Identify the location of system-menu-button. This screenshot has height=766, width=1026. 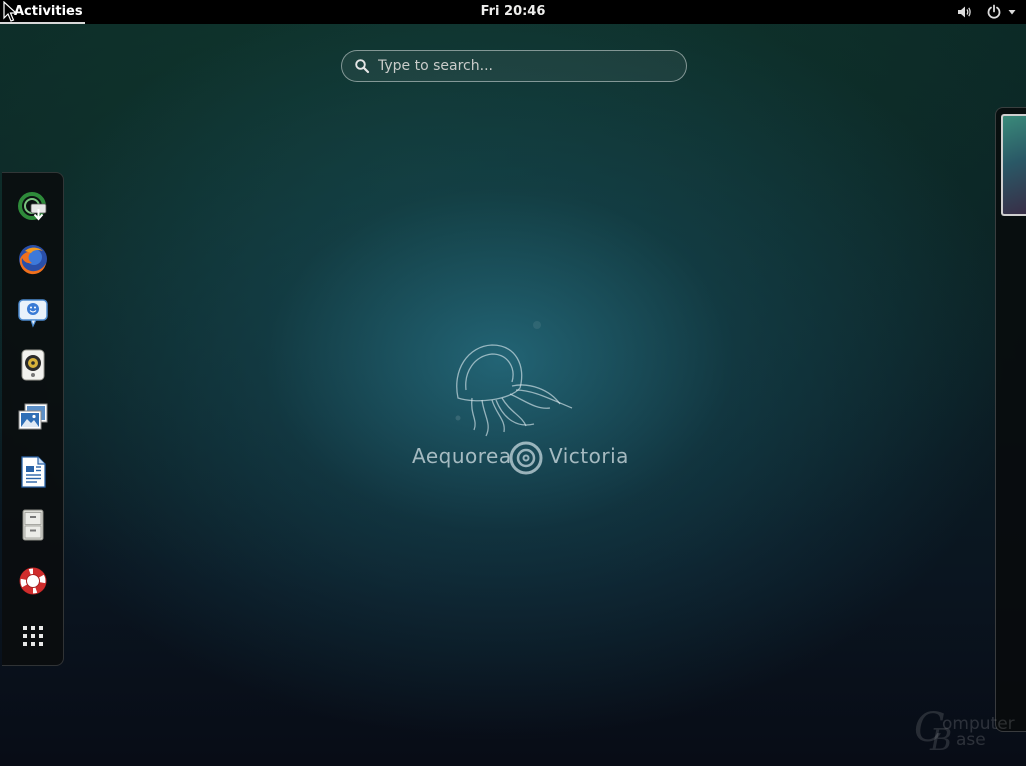
(1001, 12).